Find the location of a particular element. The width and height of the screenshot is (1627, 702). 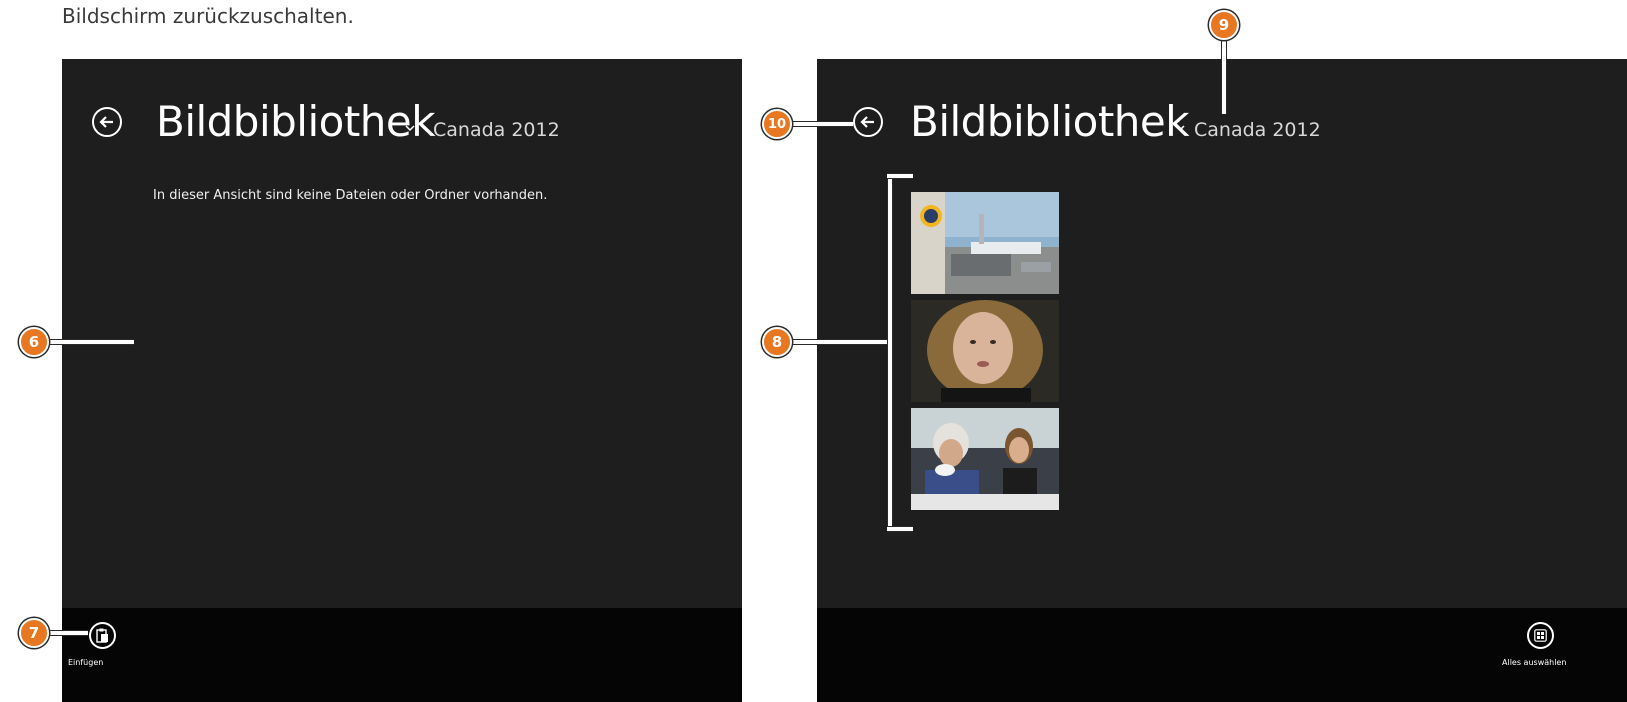

callout-10-leader is located at coordinates (821, 124).